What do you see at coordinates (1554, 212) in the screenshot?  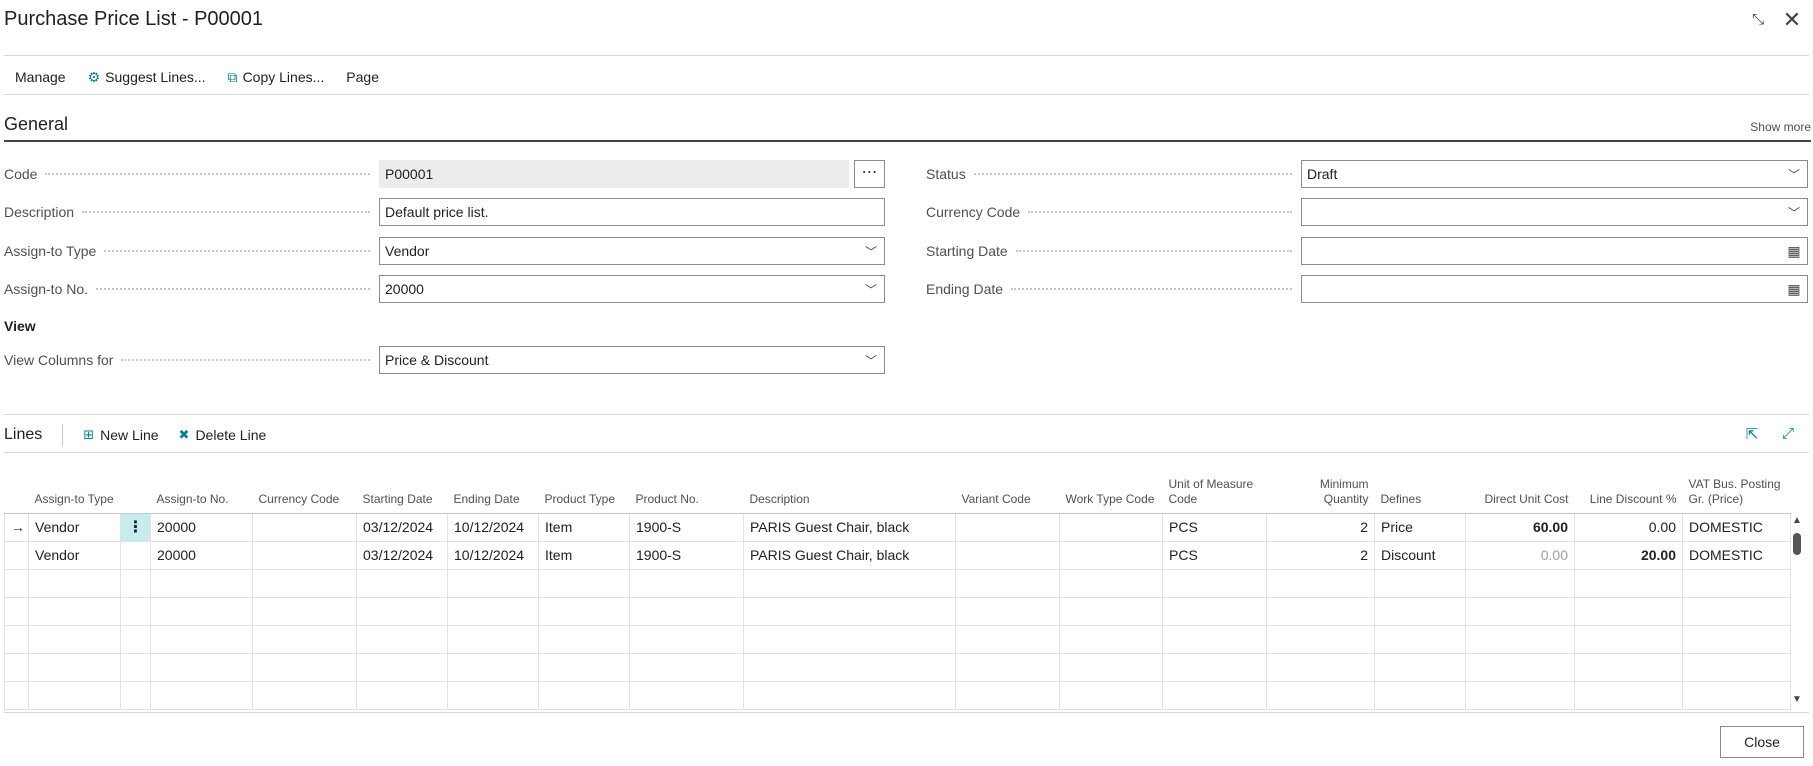 I see `currency-code-select: ﹀` at bounding box center [1554, 212].